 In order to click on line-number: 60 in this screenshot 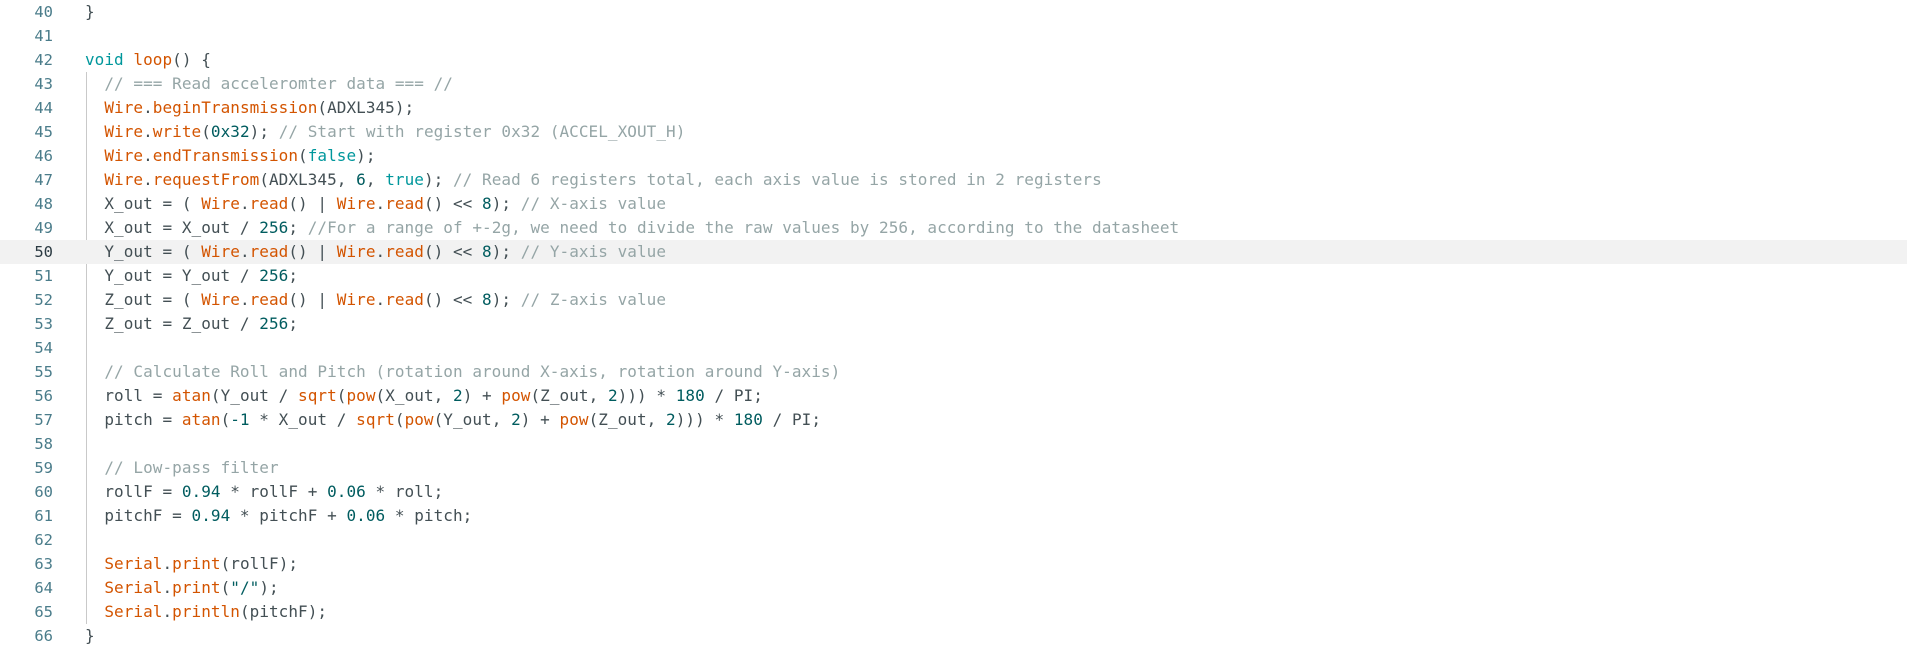, I will do `click(43, 492)`.